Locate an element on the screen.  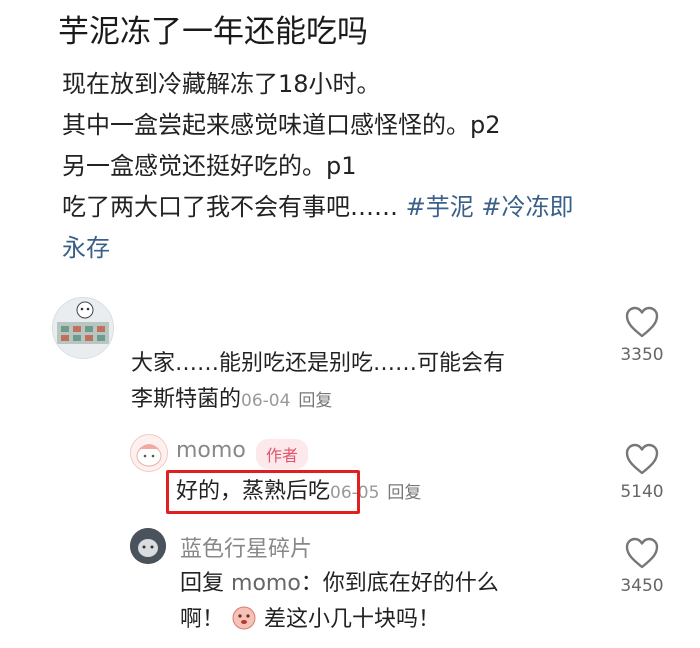
comment-1-text: 大家……能别吃还是别吃……可能会有 李斯特菌的06-04 回复 is located at coordinates (366, 382).